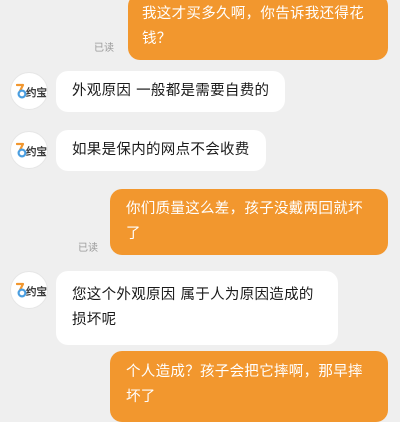  Describe the element at coordinates (249, 386) in the screenshot. I see `outgoing-message-bubble: 个人造成？孩子会把它摔啊，那早摔坏了` at that location.